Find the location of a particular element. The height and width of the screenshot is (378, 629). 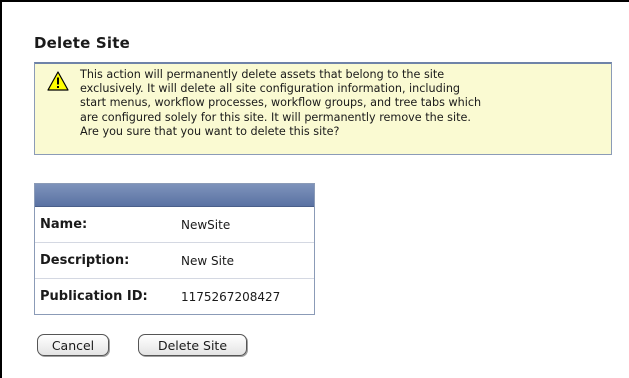

cancel-button: Cancel is located at coordinates (73, 345).